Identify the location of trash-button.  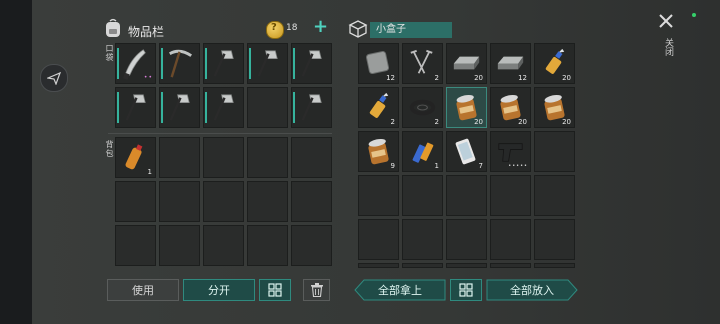
(316, 290).